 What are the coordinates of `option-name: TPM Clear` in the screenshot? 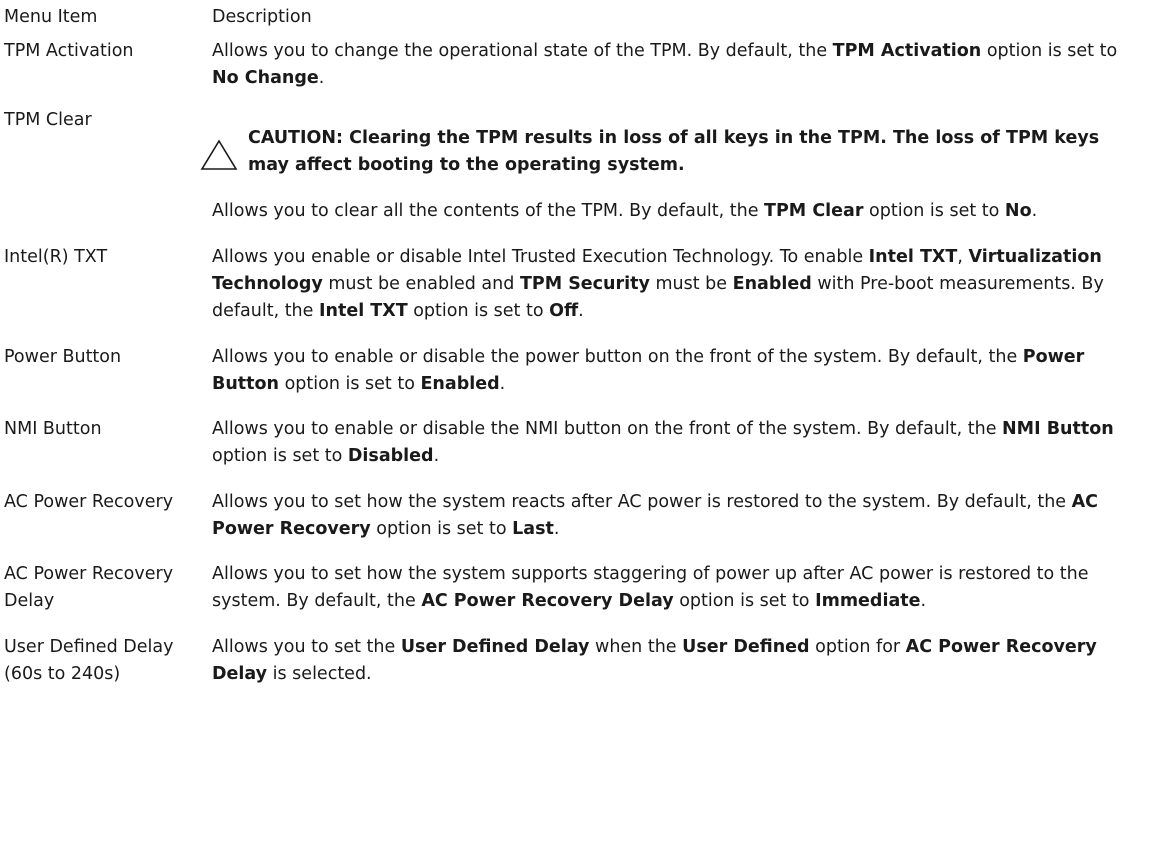 It's located at (814, 211).